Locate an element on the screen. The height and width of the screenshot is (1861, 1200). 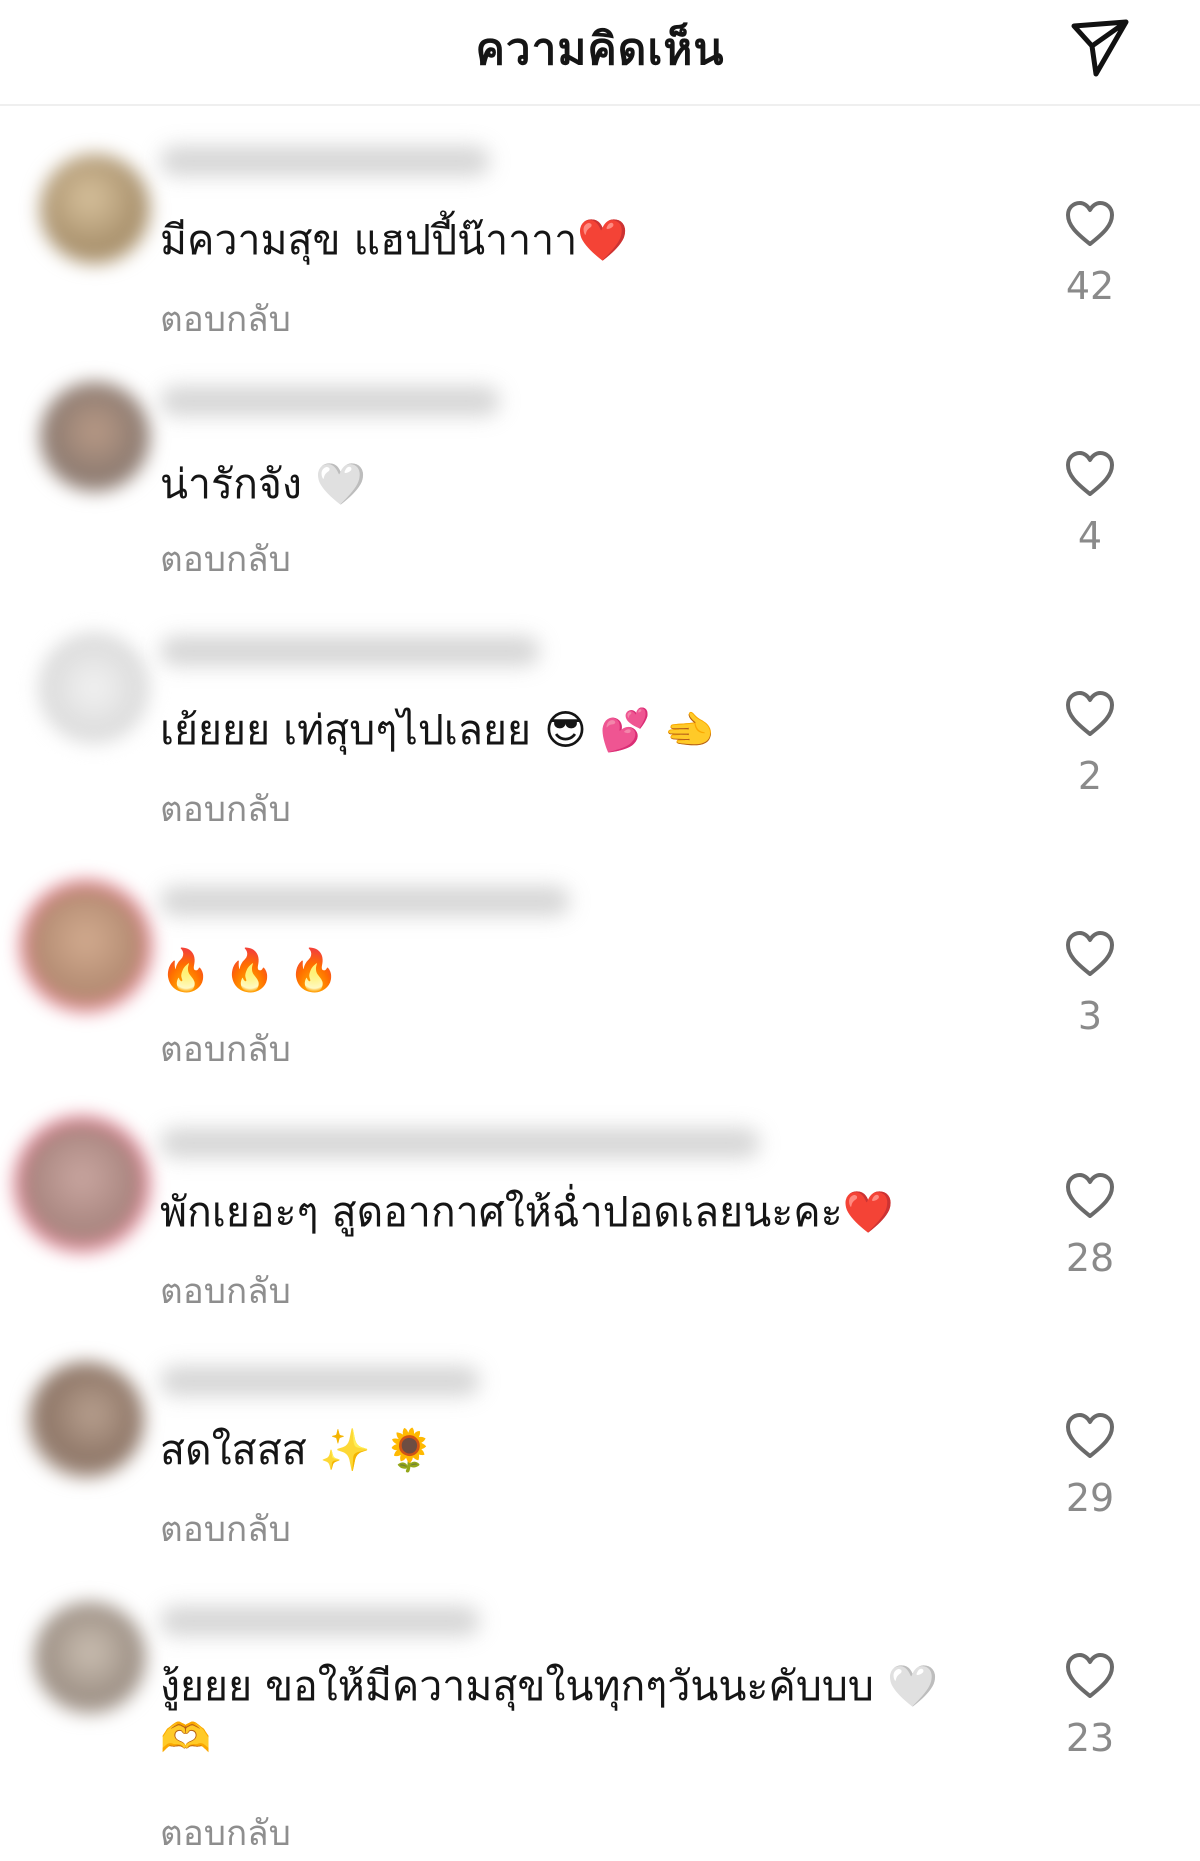
like-count: 2 is located at coordinates (1090, 776).